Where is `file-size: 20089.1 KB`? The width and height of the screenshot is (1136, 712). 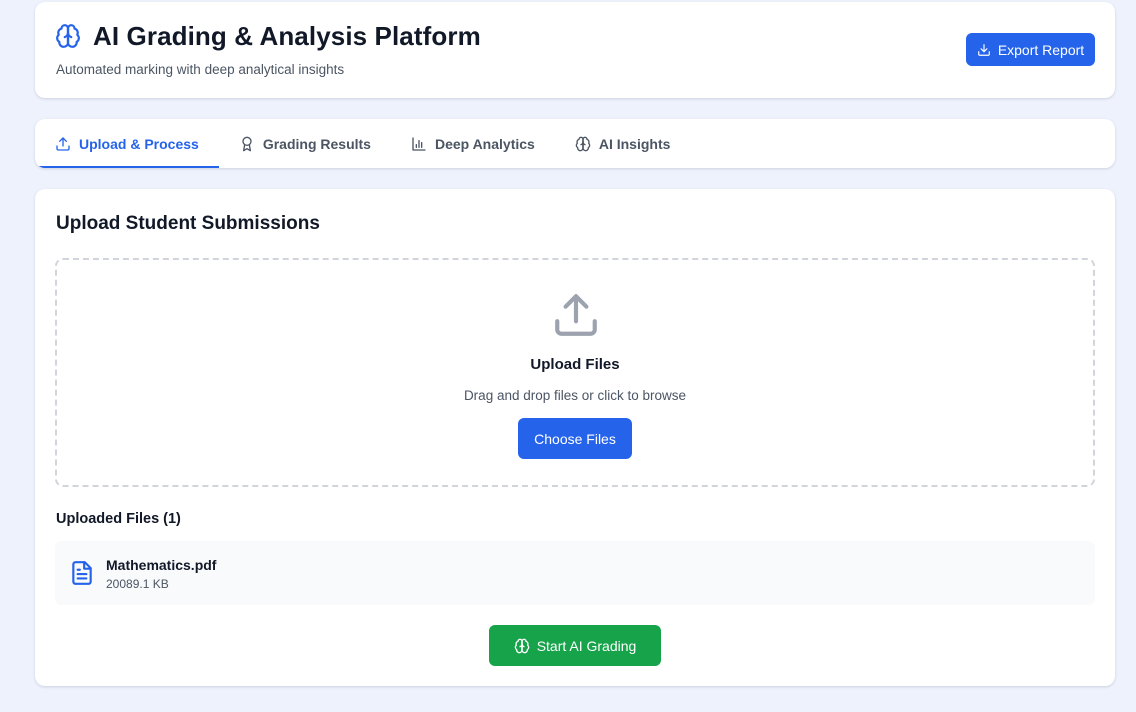
file-size: 20089.1 KB is located at coordinates (137, 584).